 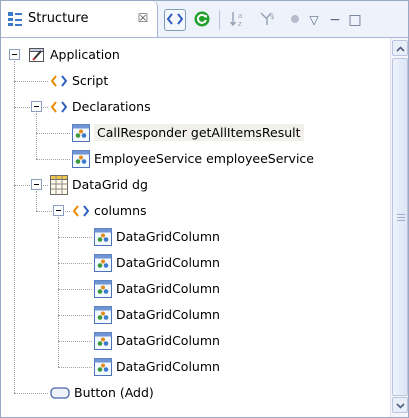 I want to click on minimize-button: −, so click(x=335, y=20).